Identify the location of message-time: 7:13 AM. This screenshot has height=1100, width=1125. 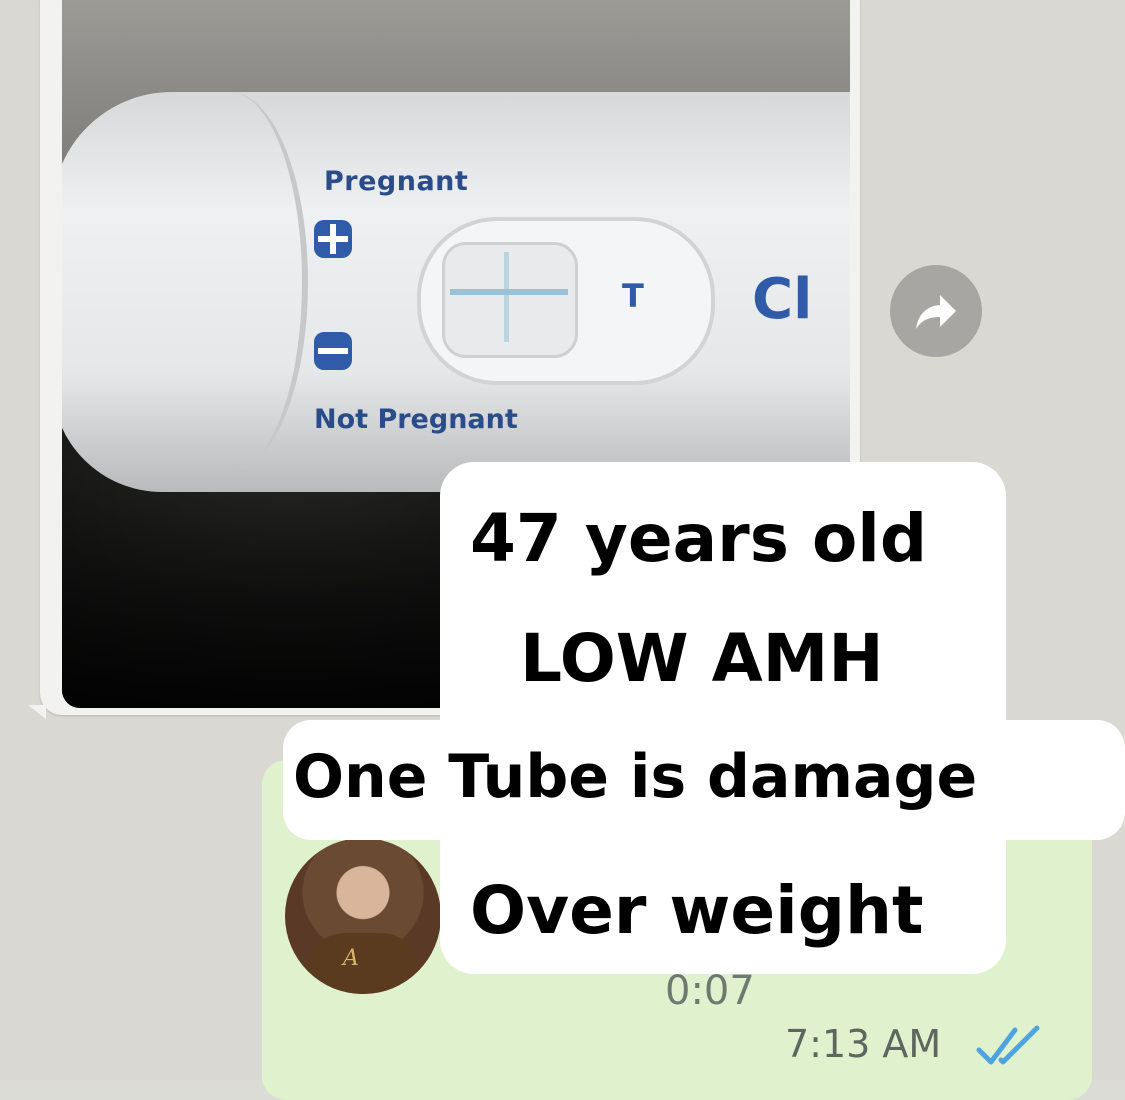
(863, 1044).